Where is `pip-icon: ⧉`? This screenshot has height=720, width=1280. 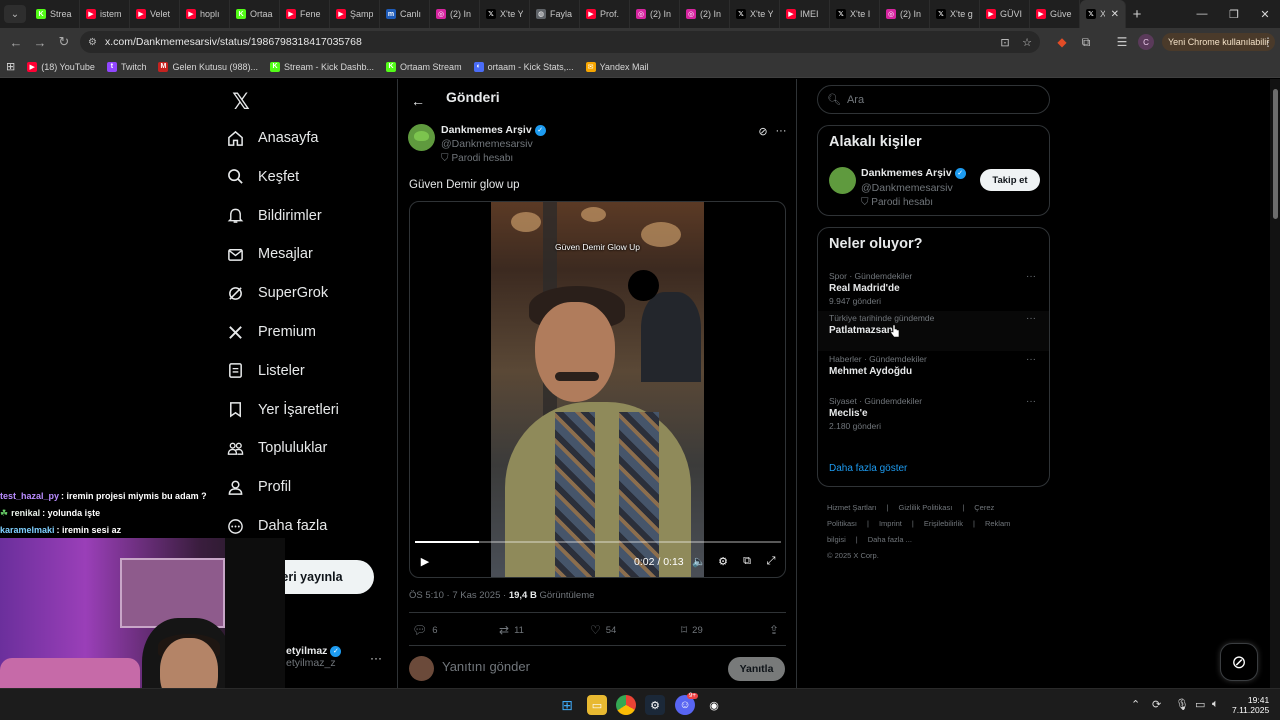
pip-icon: ⧉ is located at coordinates (747, 561).